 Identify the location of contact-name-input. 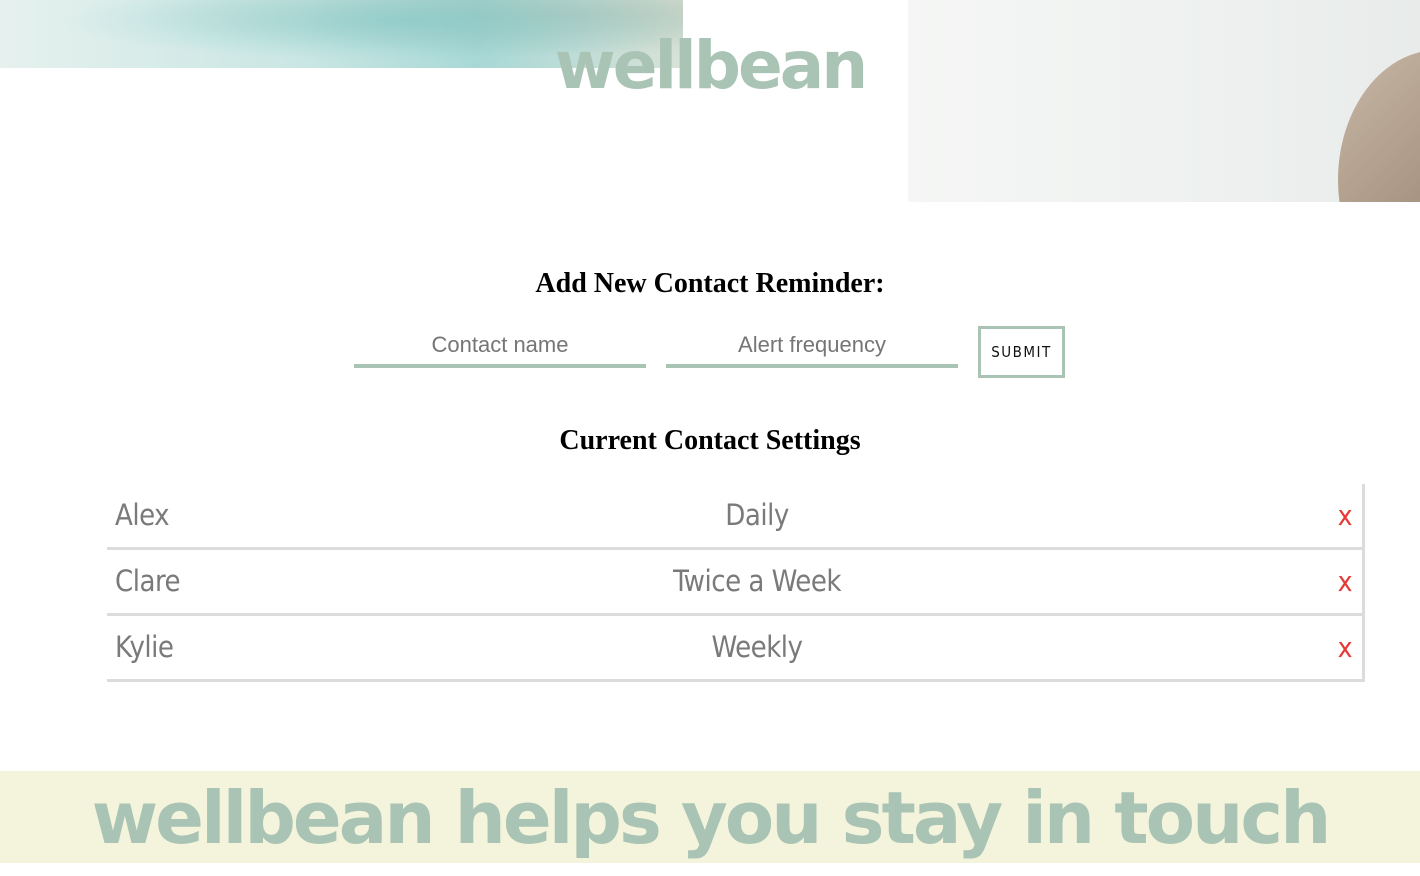
(500, 347).